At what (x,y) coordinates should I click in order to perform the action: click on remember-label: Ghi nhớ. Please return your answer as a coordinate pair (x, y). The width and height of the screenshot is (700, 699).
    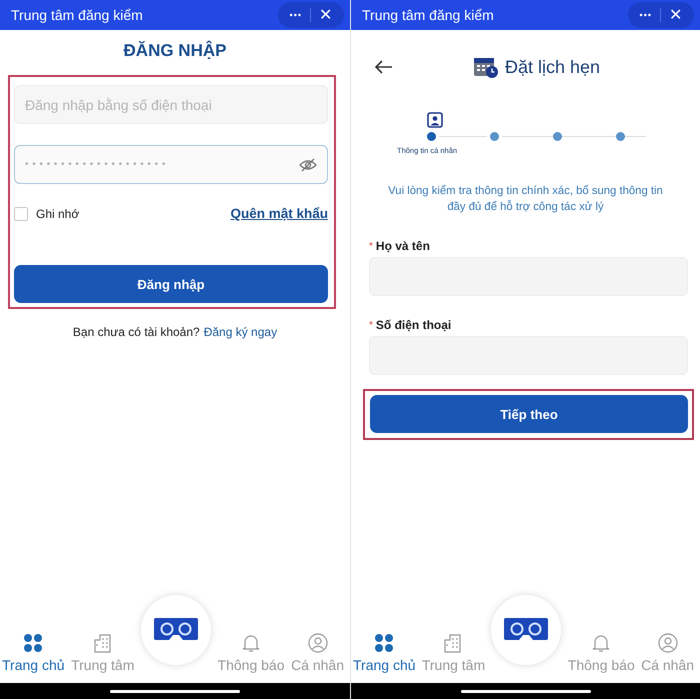
    Looking at the image, I should click on (58, 213).